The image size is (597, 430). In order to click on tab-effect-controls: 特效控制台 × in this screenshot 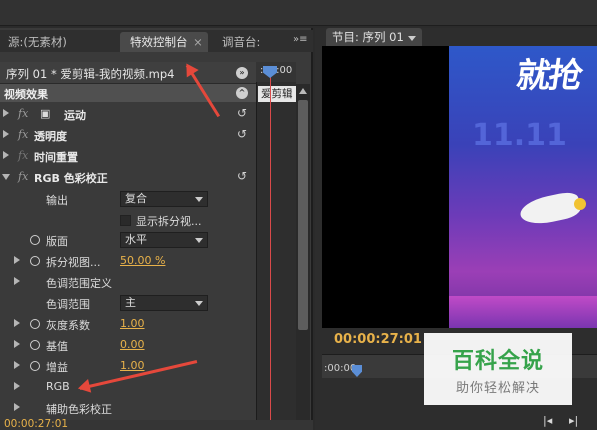, I will do `click(164, 42)`.